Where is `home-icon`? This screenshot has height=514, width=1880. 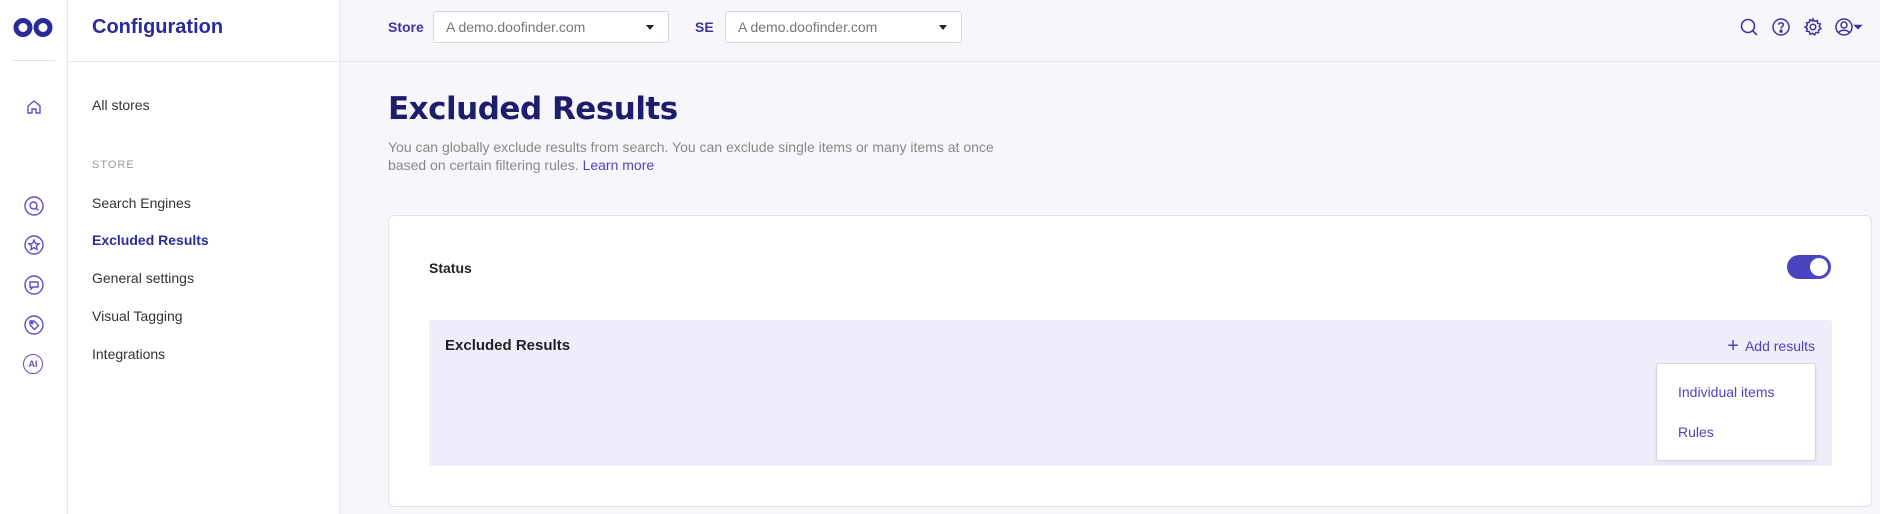
home-icon is located at coordinates (34, 107).